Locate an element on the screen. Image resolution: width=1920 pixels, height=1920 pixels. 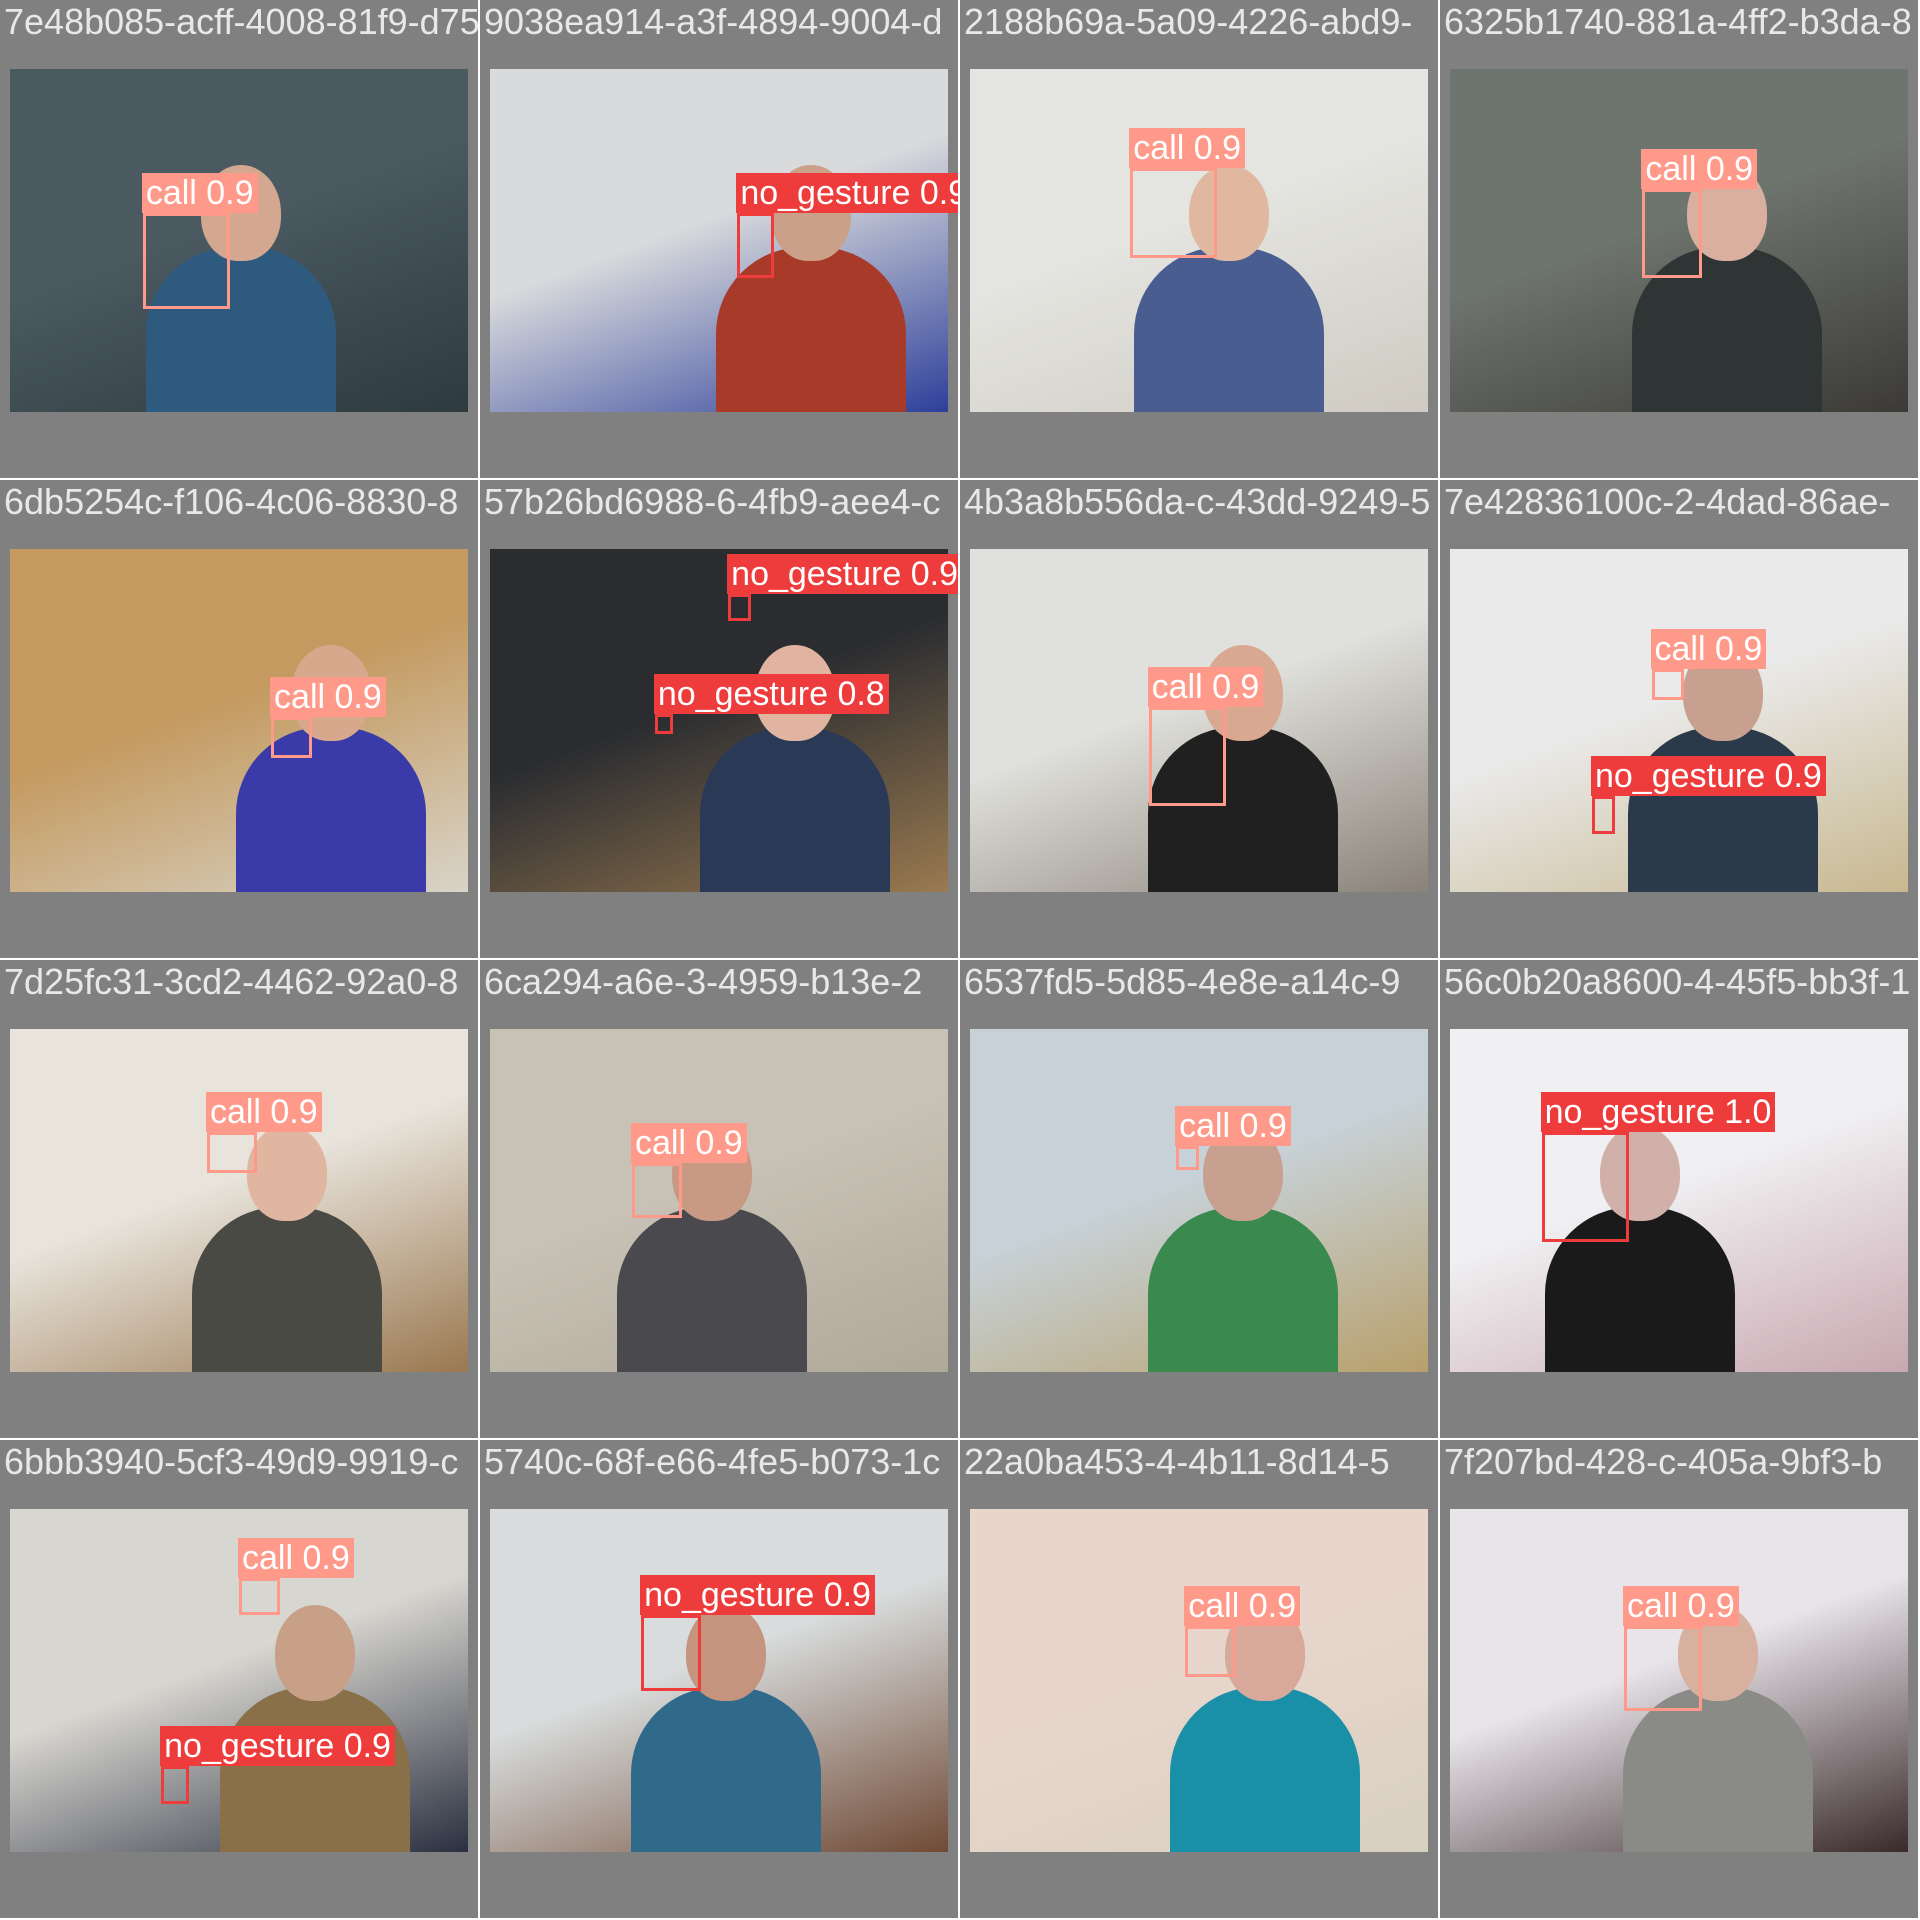
image-tile: 6ca294-a6e-3-4959-b13e-2 call 0.9 is located at coordinates (719, 1199).